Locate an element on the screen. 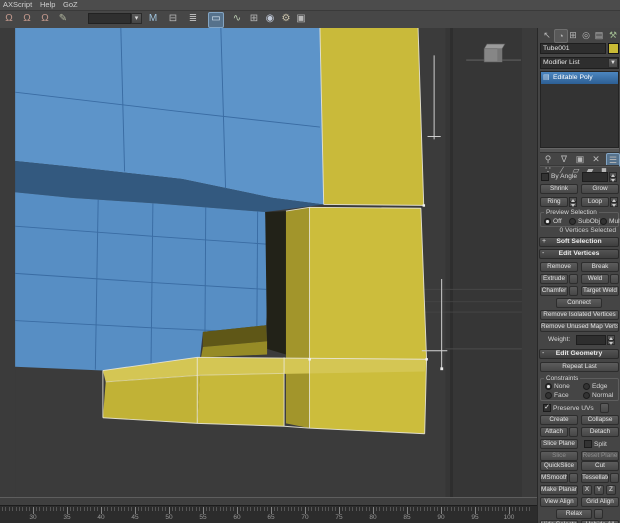  weld-button: Weld is located at coordinates (595, 279).